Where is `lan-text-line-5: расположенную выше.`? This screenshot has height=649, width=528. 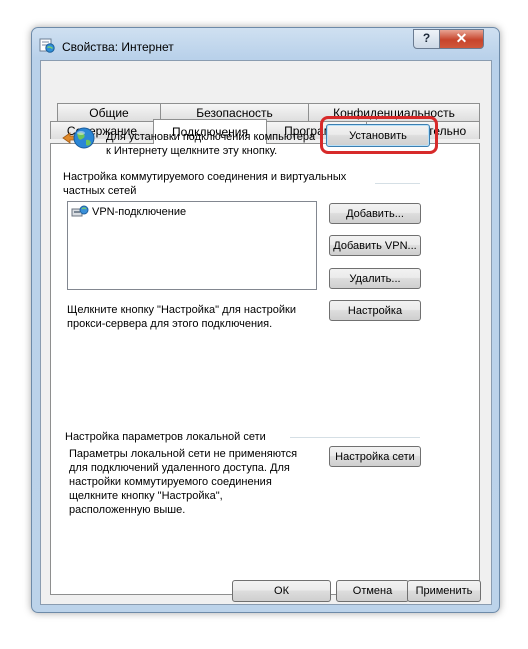 lan-text-line-5: расположенную выше. is located at coordinates (127, 510).